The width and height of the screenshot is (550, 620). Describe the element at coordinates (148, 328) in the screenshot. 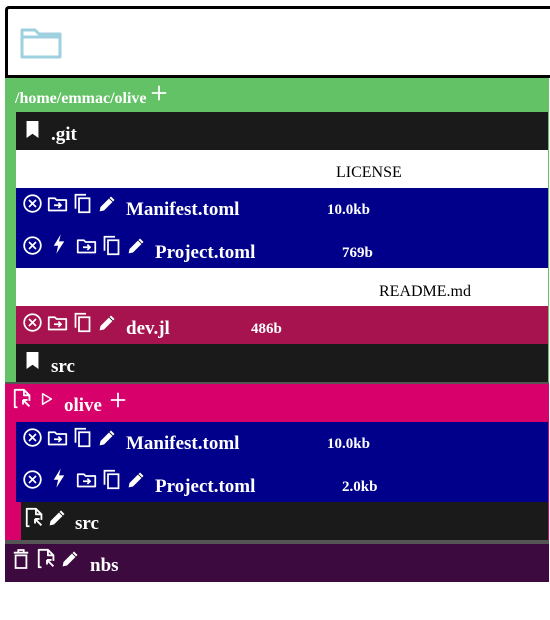

I see `file-name: dev.jl` at that location.